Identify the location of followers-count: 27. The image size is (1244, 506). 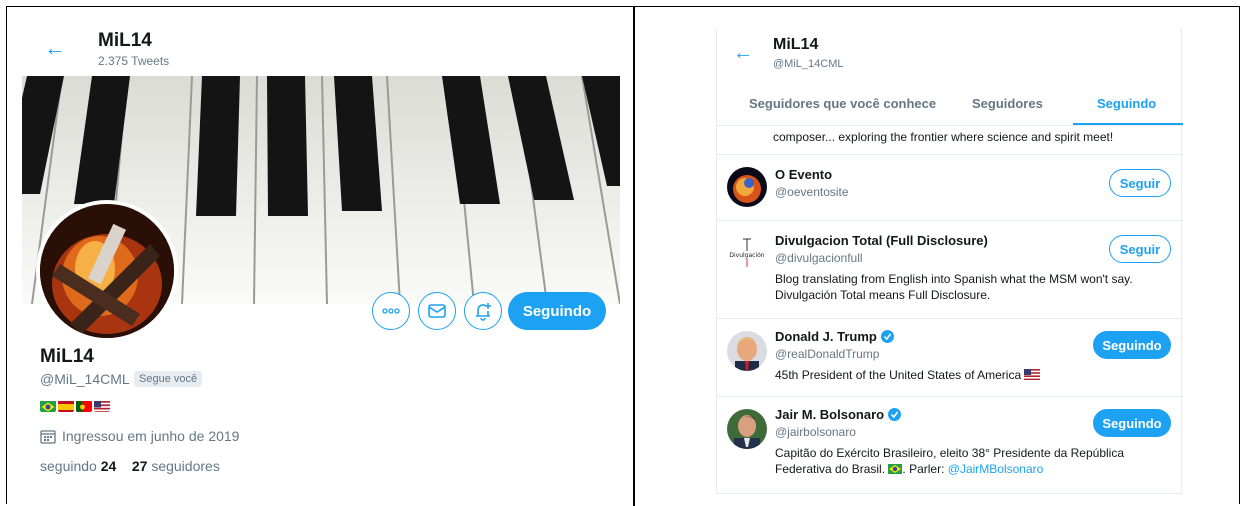
(139, 466).